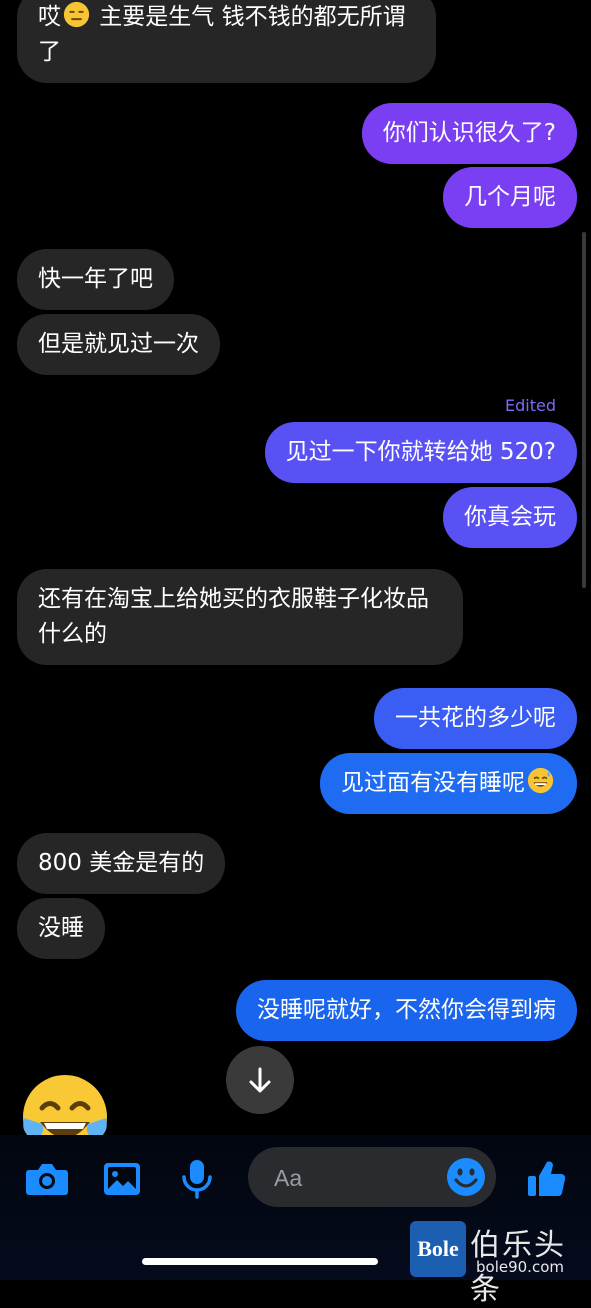 The image size is (591, 1308). I want to click on message-text: 你们认识很久了?, so click(469, 133).